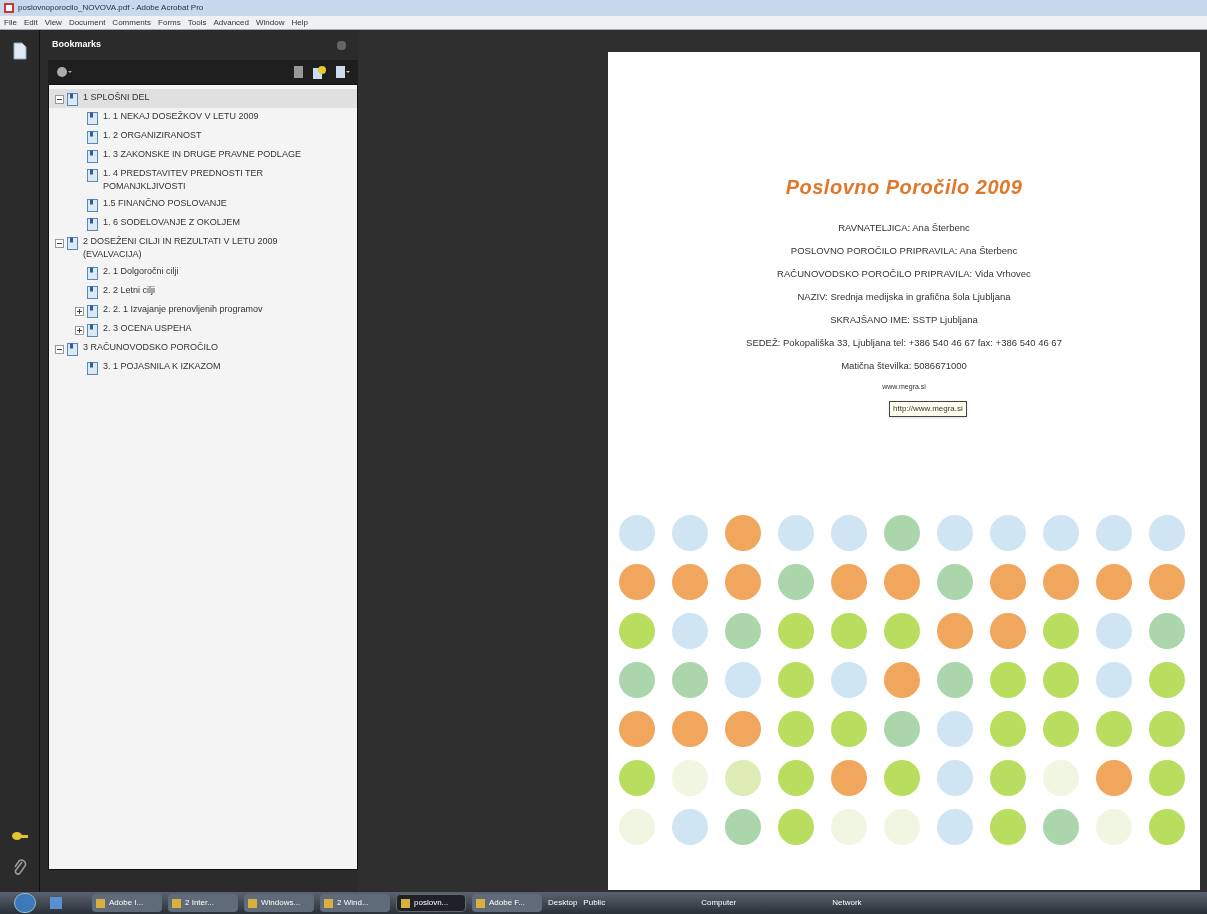 This screenshot has height=914, width=1207. I want to click on menu-item: Tools, so click(197, 22).